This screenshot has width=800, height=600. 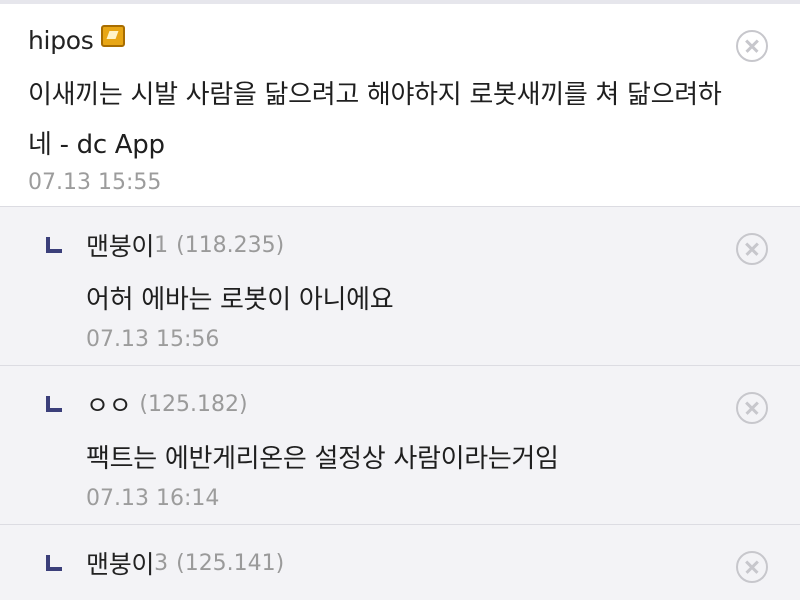 What do you see at coordinates (752, 46) in the screenshot?
I see `delete-comment-close-icon` at bounding box center [752, 46].